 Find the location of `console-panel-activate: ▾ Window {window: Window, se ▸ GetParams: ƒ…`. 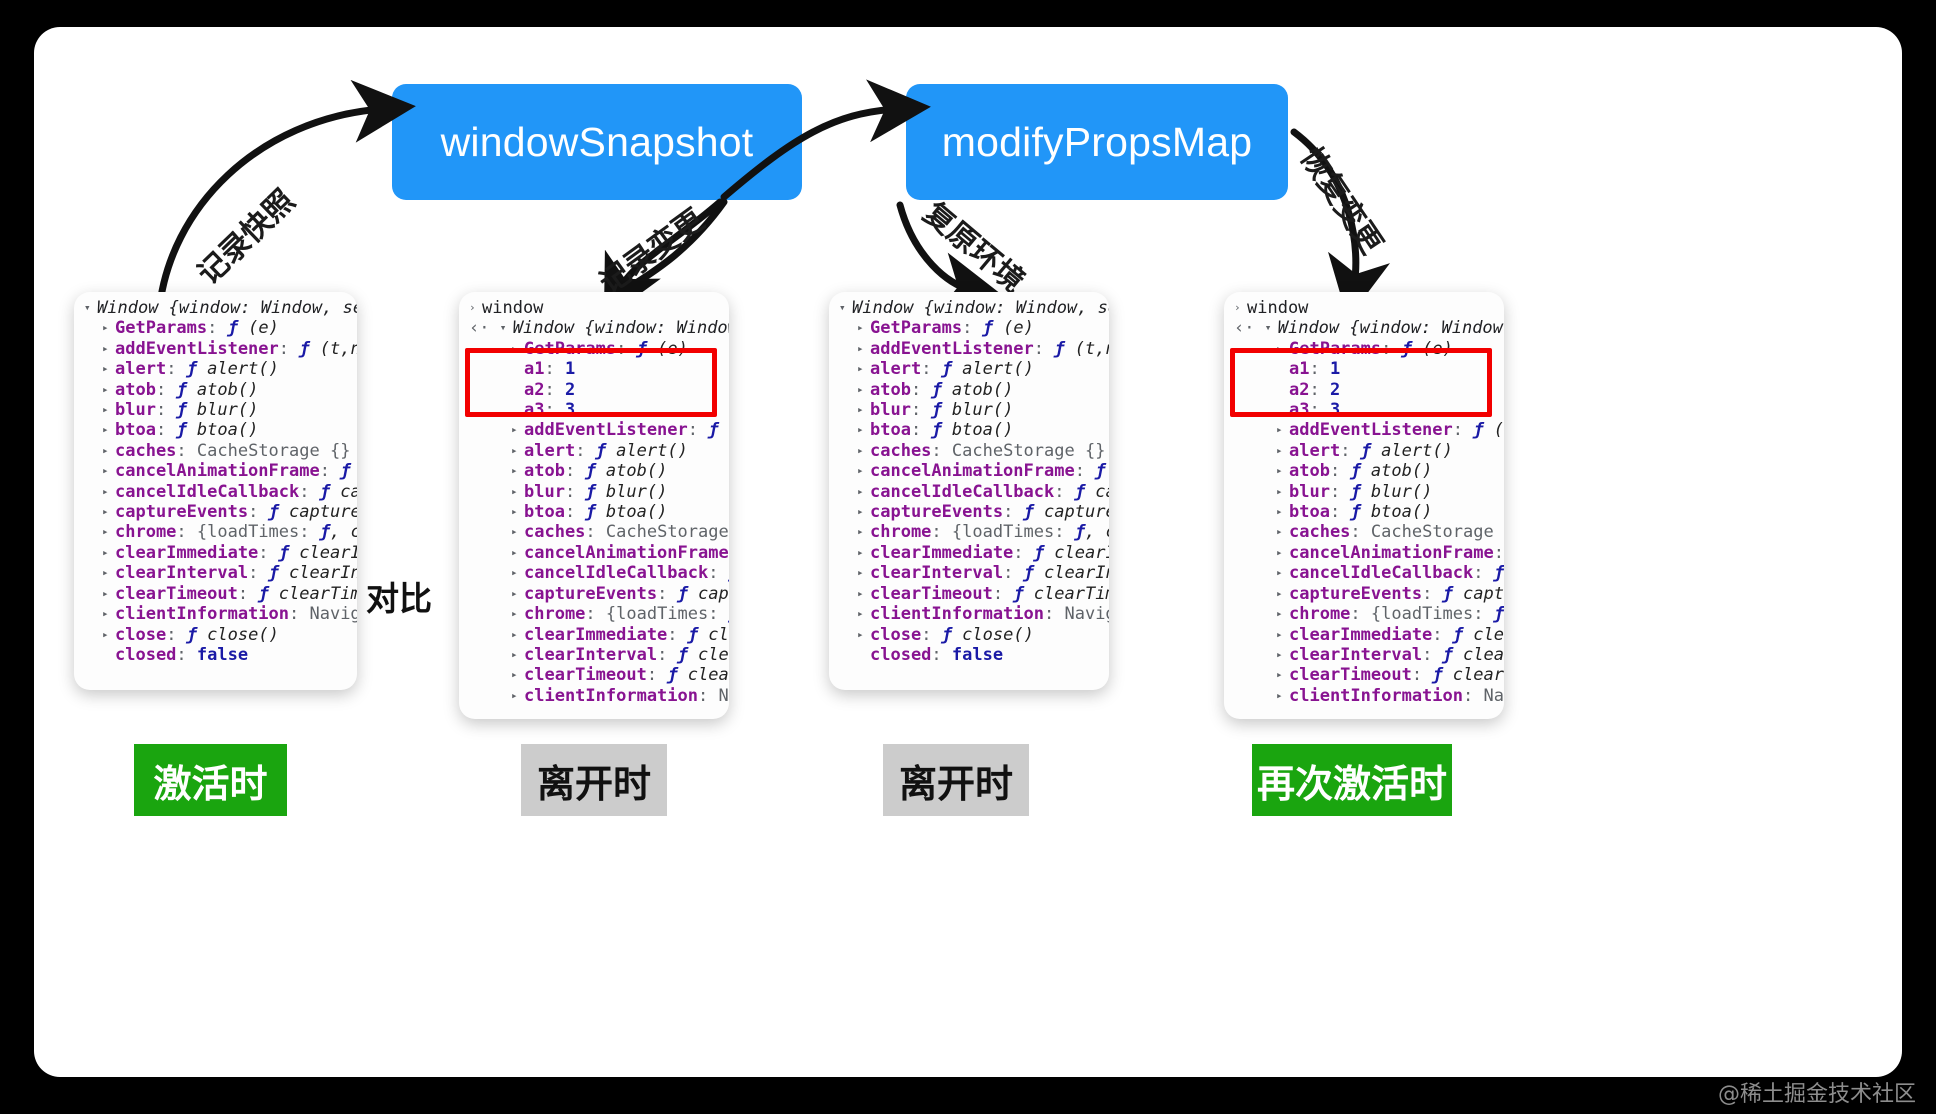

console-panel-activate: ▾ Window {window: Window, se ▸ GetParams: ƒ… is located at coordinates (215, 491).